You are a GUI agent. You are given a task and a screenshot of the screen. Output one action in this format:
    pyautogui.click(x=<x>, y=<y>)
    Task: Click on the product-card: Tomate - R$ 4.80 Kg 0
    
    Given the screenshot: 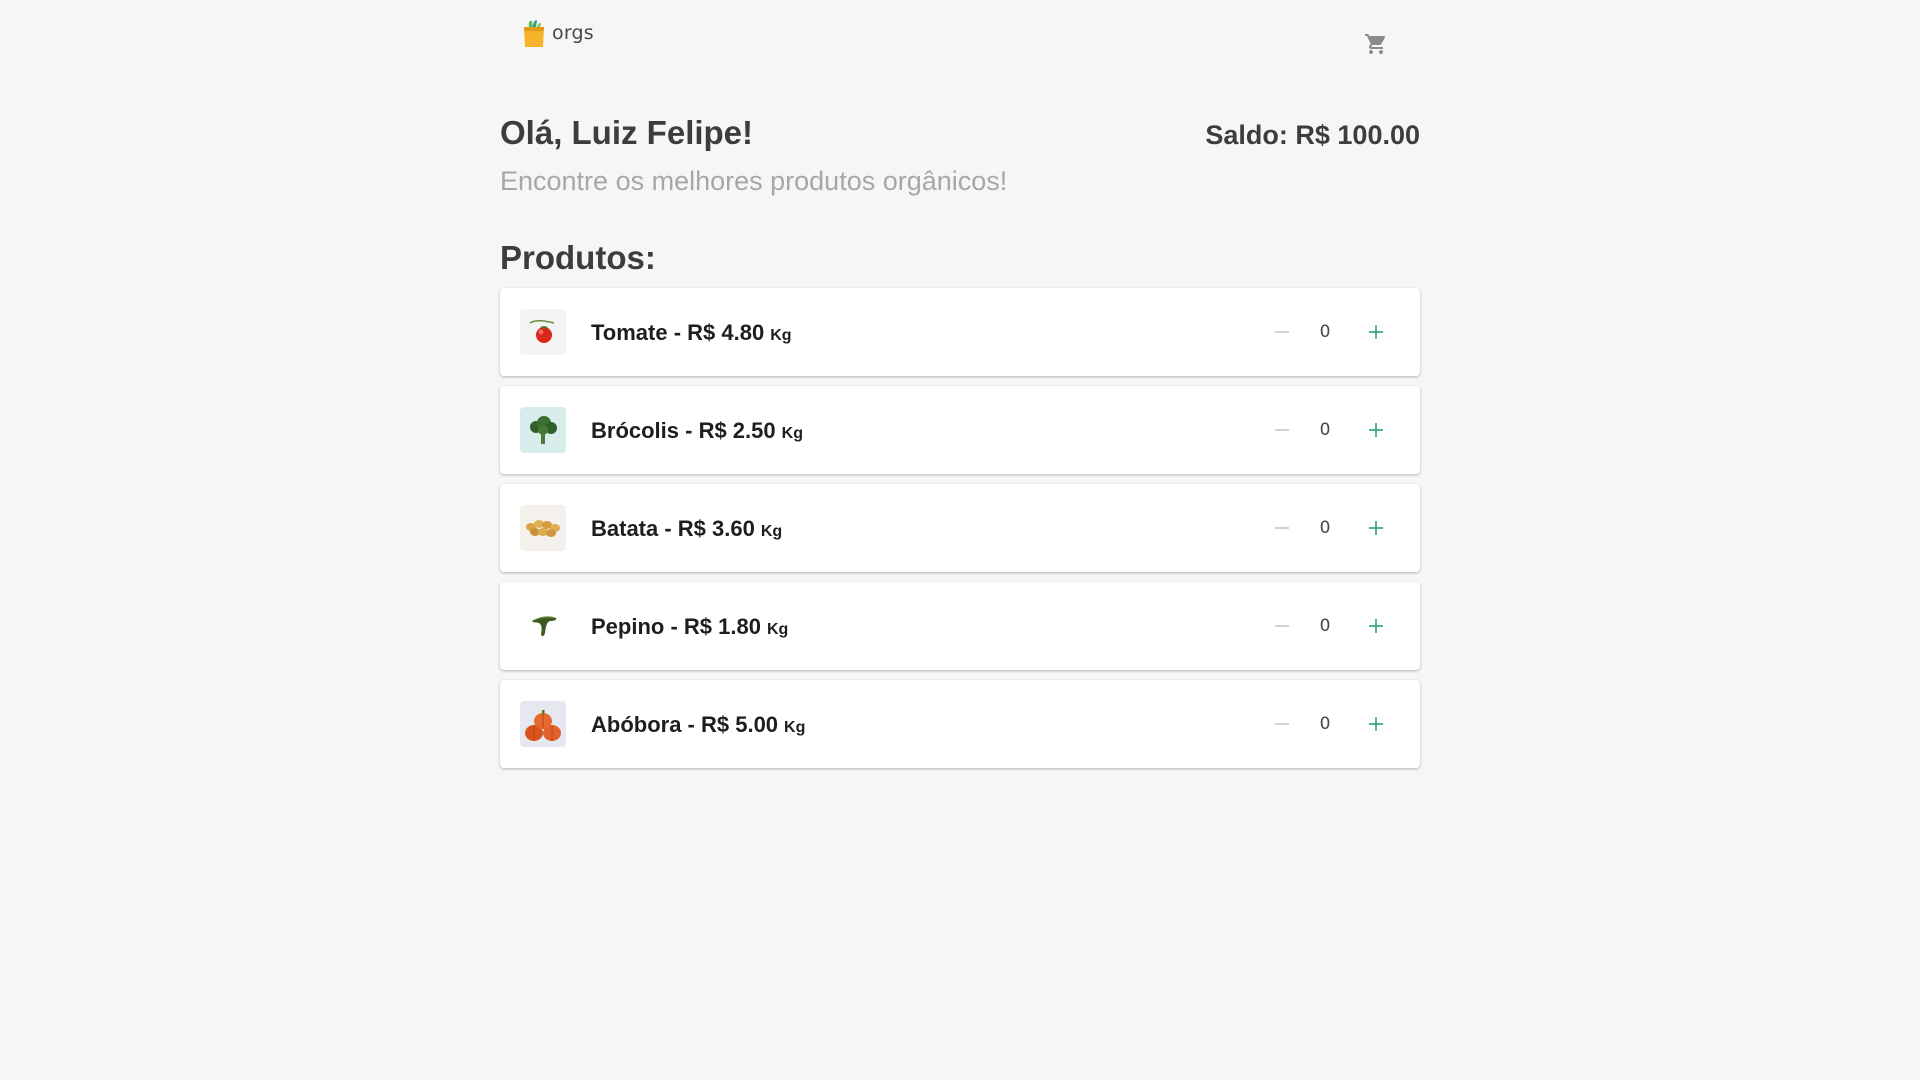 What is the action you would take?
    pyautogui.click(x=960, y=332)
    